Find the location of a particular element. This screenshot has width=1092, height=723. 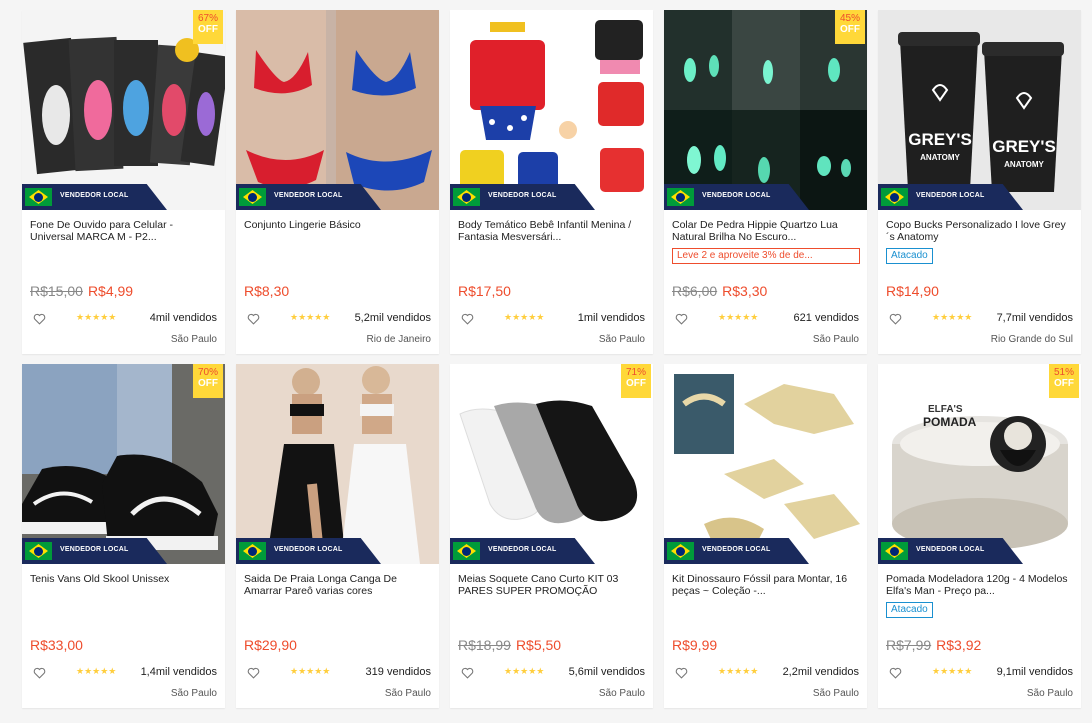

sold-count: 2,2mil vendidos is located at coordinates (820, 672).